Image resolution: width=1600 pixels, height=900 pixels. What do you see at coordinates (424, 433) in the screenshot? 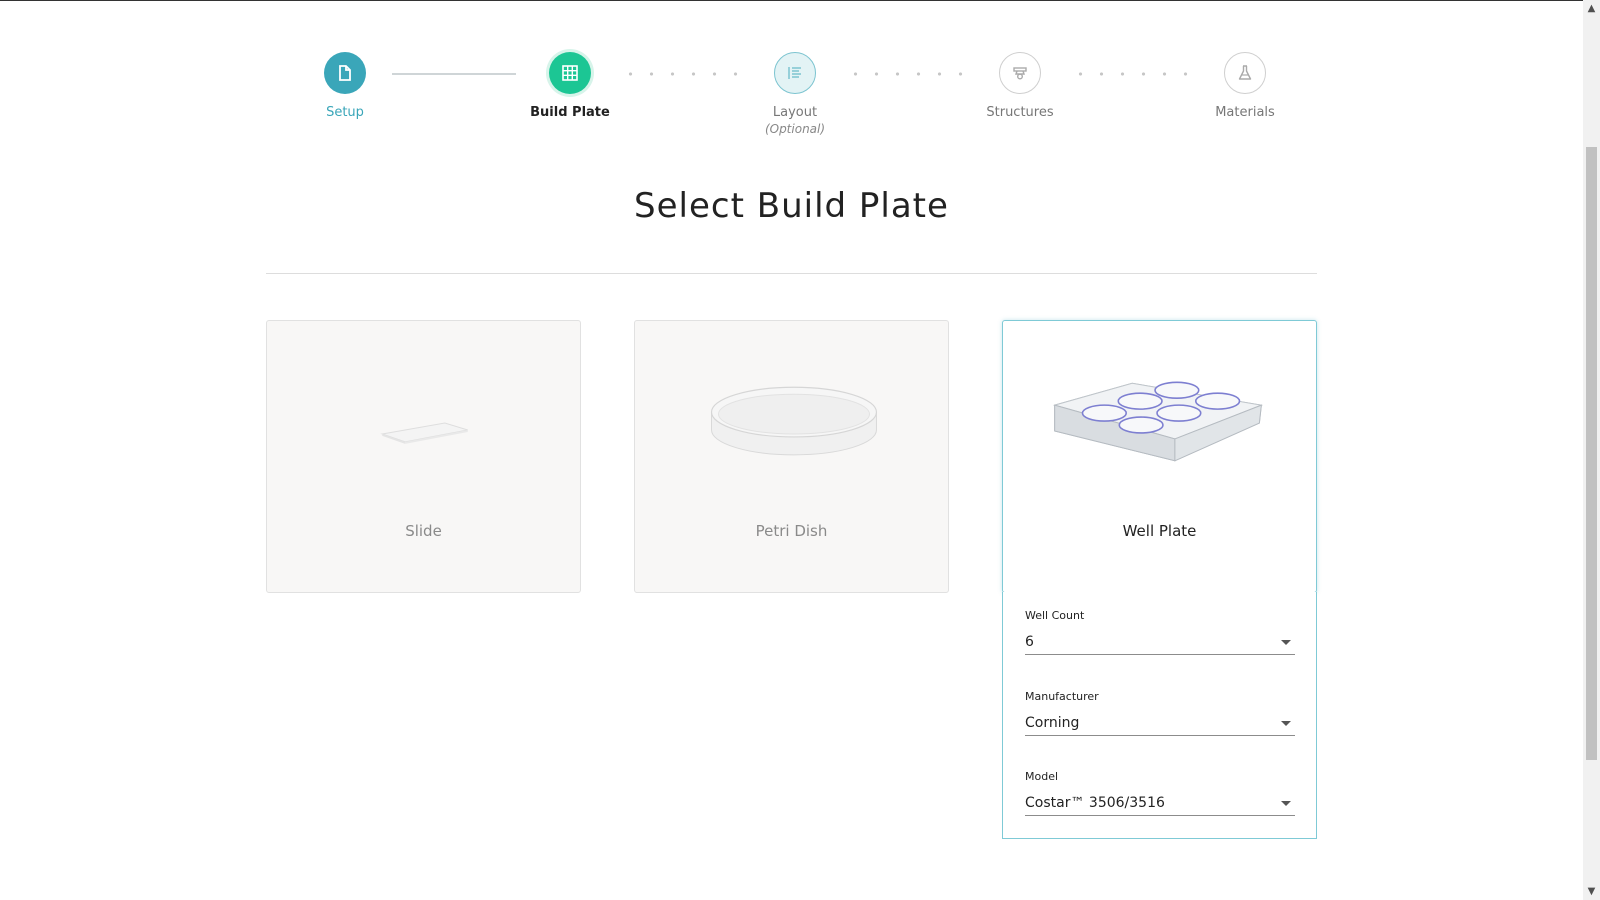
I see `slide-image` at bounding box center [424, 433].